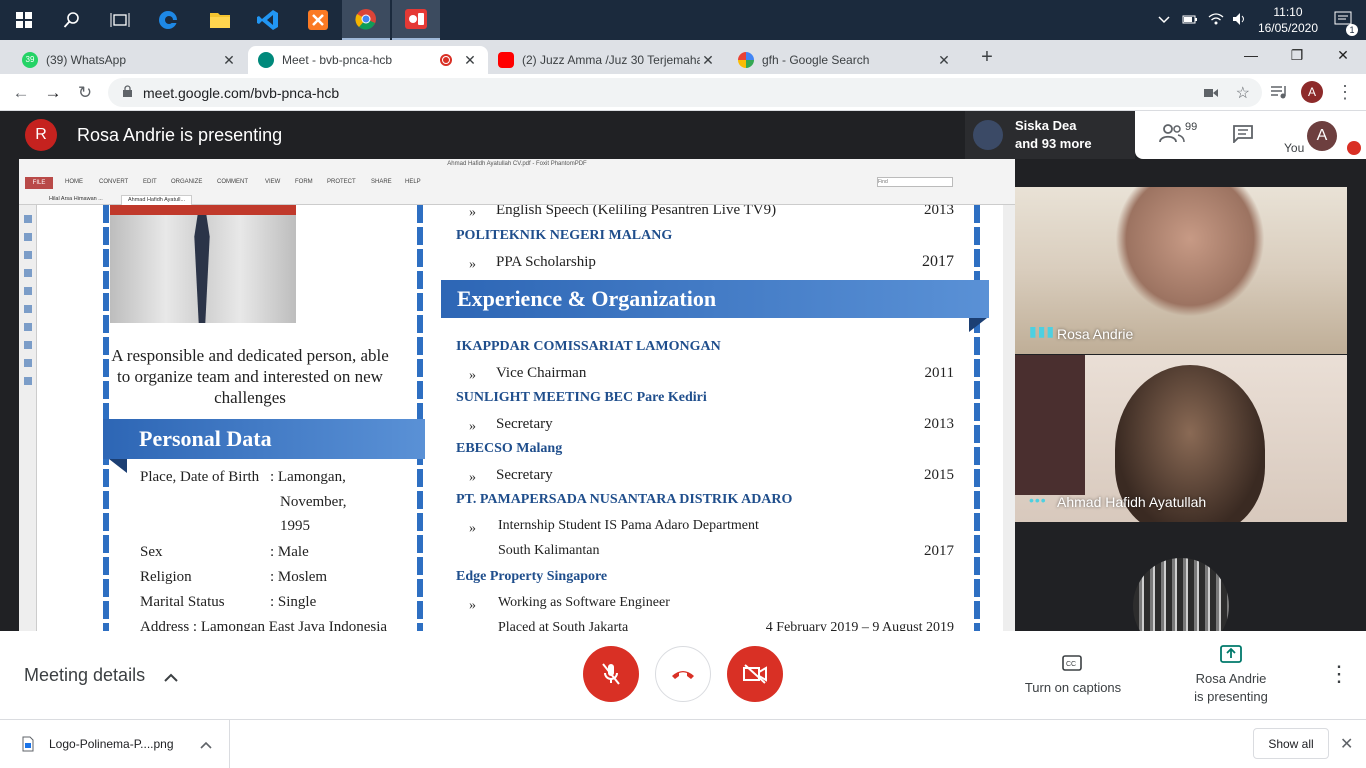  I want to click on pdf-menu-item: HOME, so click(74, 182).